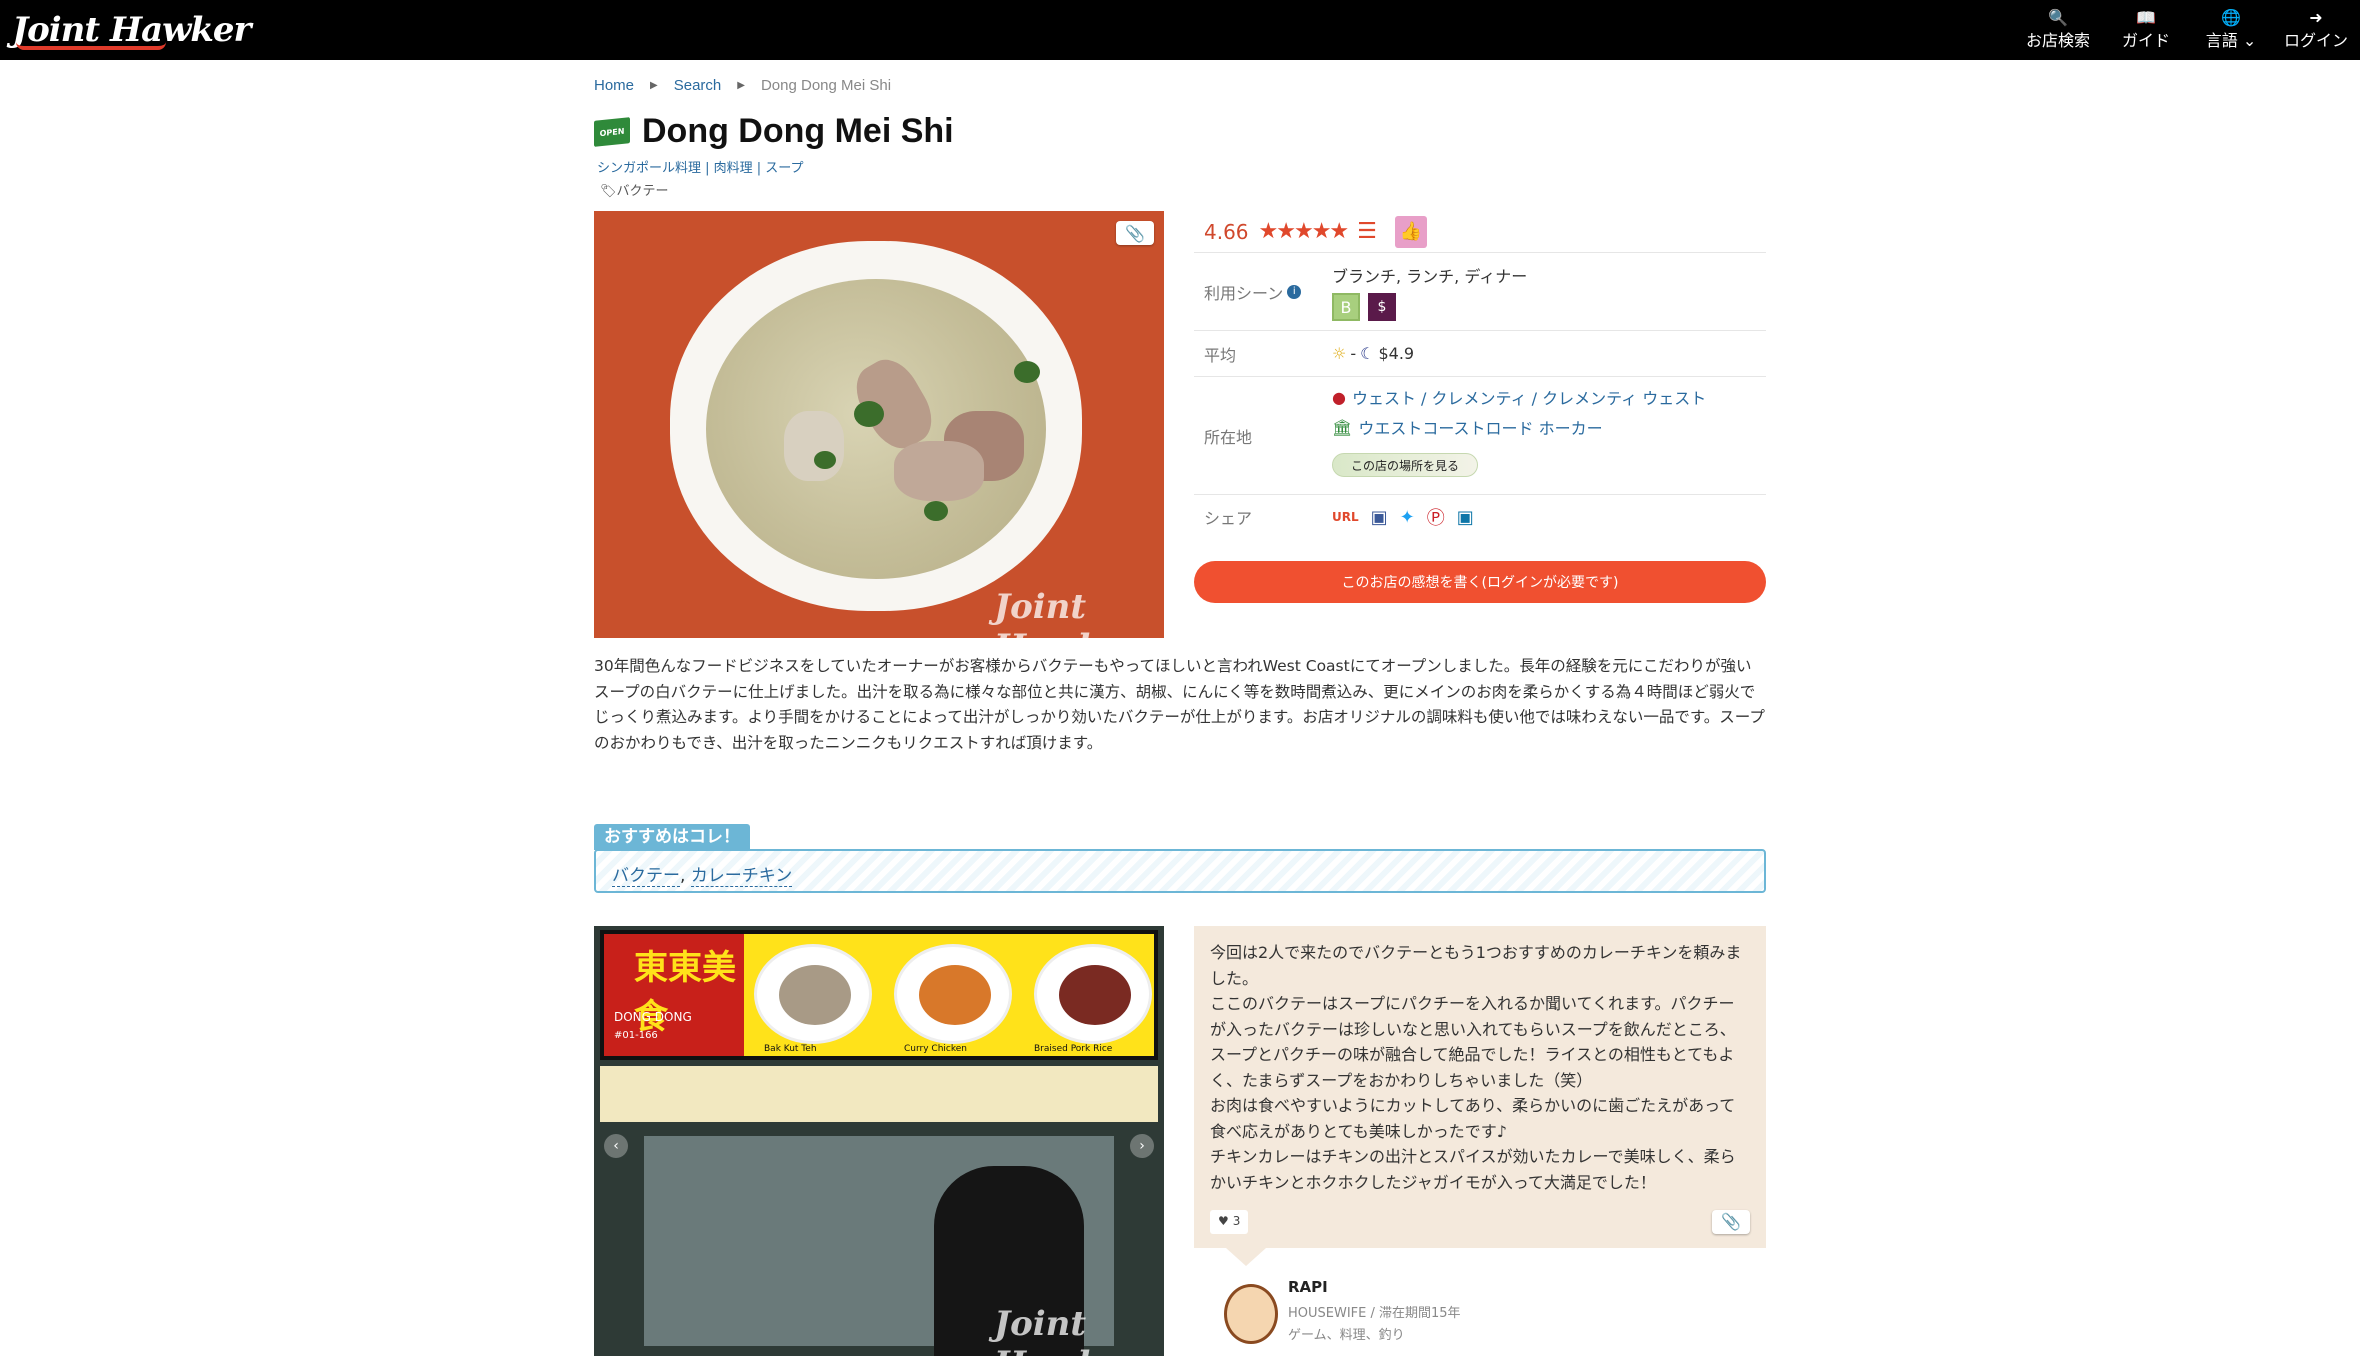 This screenshot has height=1356, width=2360. What do you see at coordinates (1465, 517) in the screenshot?
I see `linkedin-icon: ▣` at bounding box center [1465, 517].